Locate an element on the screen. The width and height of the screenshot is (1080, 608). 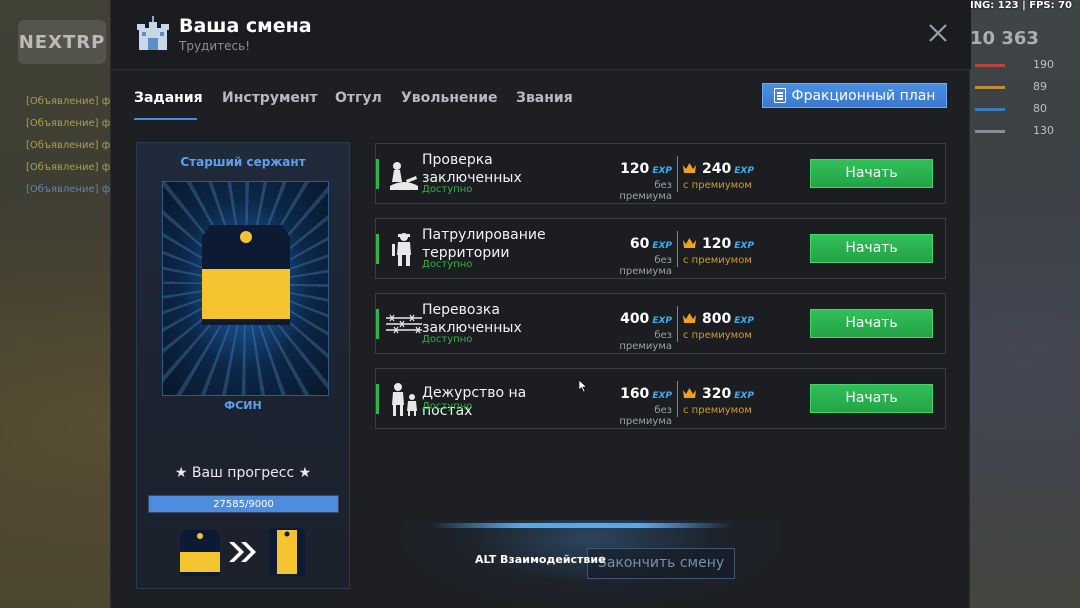
exp-standard: 400 EXP без премиума is located at coordinates (636, 330).